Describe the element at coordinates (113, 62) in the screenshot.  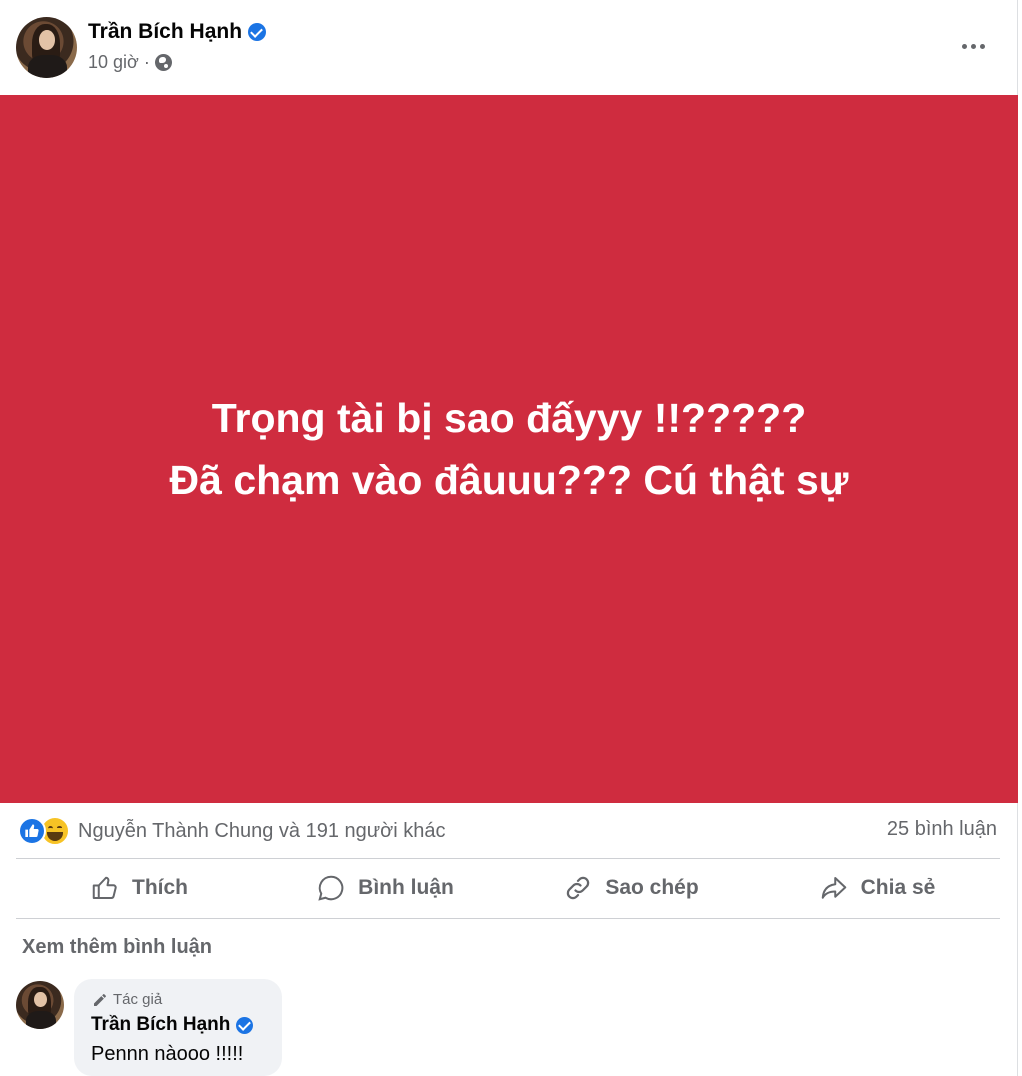
I see `post-time: 10 giờ` at that location.